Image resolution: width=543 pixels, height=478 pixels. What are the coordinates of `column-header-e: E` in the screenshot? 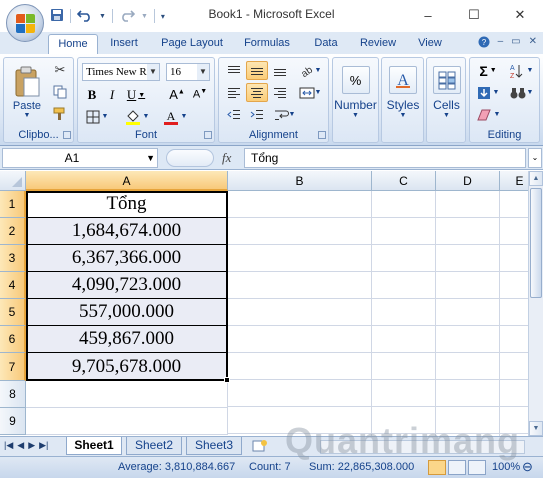 It's located at (514, 181).